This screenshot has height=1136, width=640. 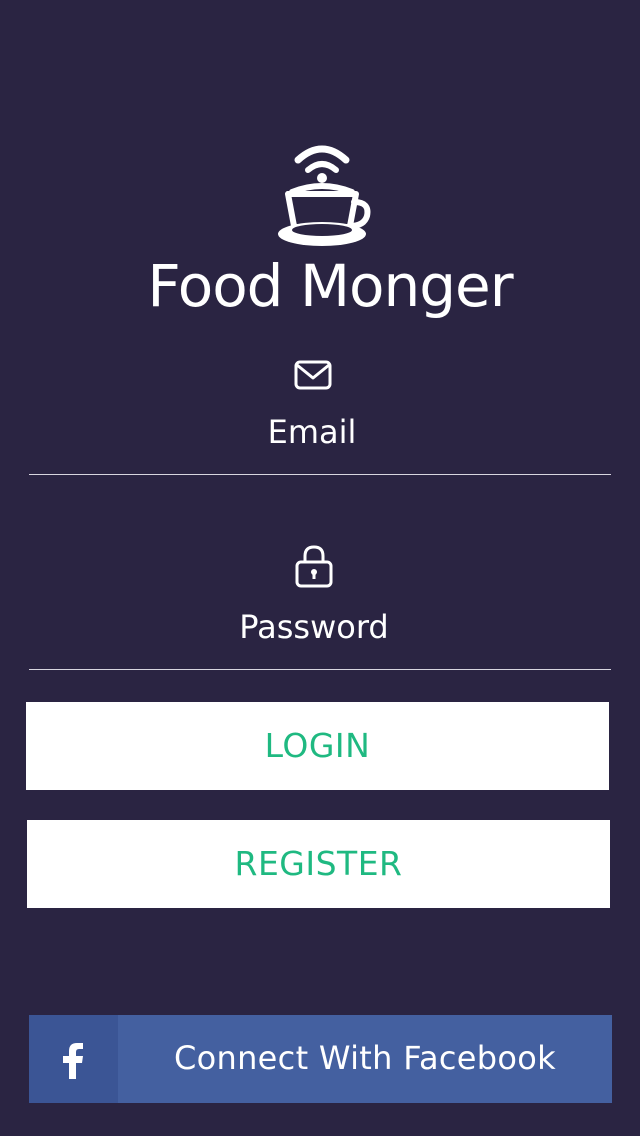 What do you see at coordinates (330, 286) in the screenshot?
I see `app-title: Food Monger` at bounding box center [330, 286].